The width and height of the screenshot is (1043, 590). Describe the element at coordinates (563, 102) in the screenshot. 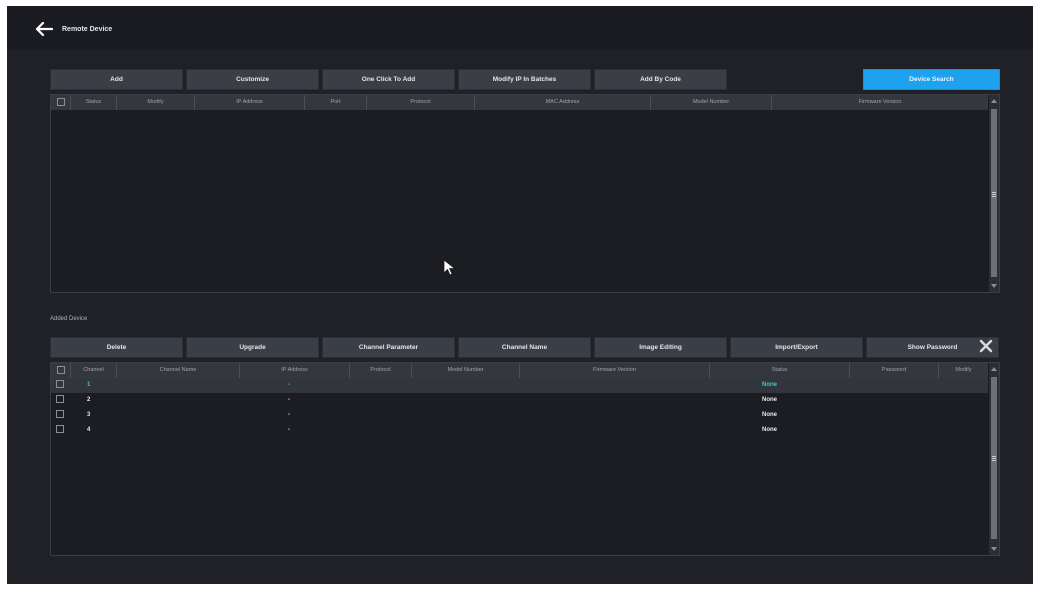

I see `column-header: MAC Address` at that location.